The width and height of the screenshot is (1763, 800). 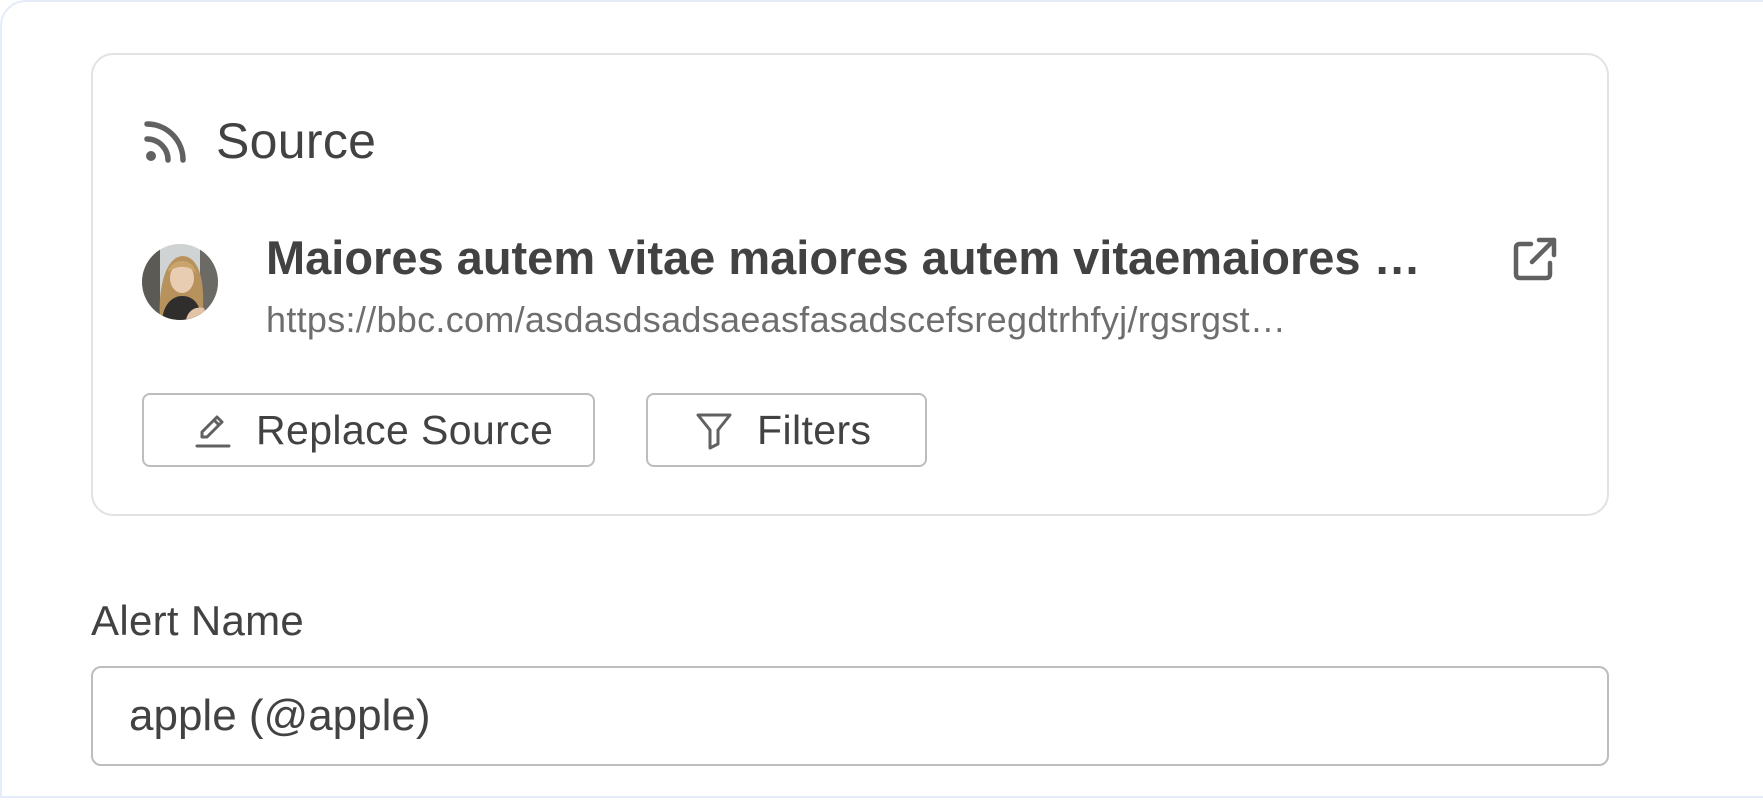 I want to click on filters-label: Filters, so click(x=814, y=429).